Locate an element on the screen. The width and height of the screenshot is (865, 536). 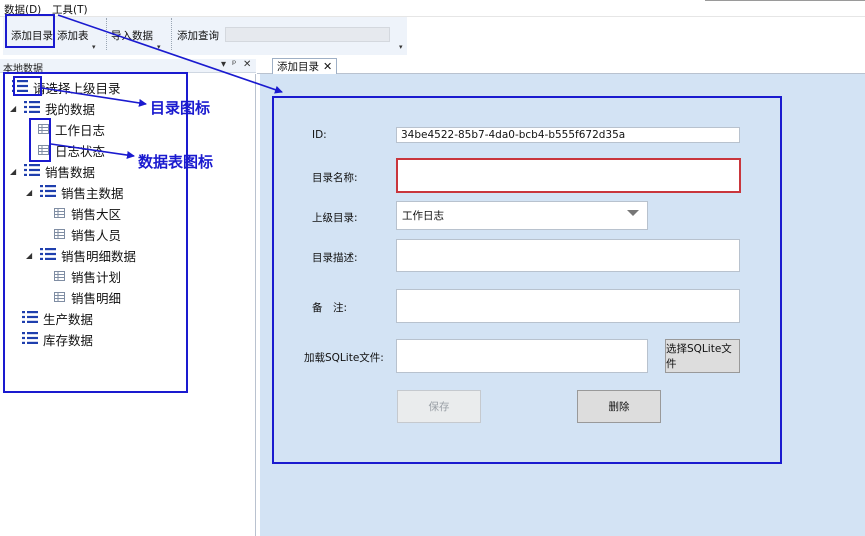
add-query-button: 添加查询 is located at coordinates (198, 35).